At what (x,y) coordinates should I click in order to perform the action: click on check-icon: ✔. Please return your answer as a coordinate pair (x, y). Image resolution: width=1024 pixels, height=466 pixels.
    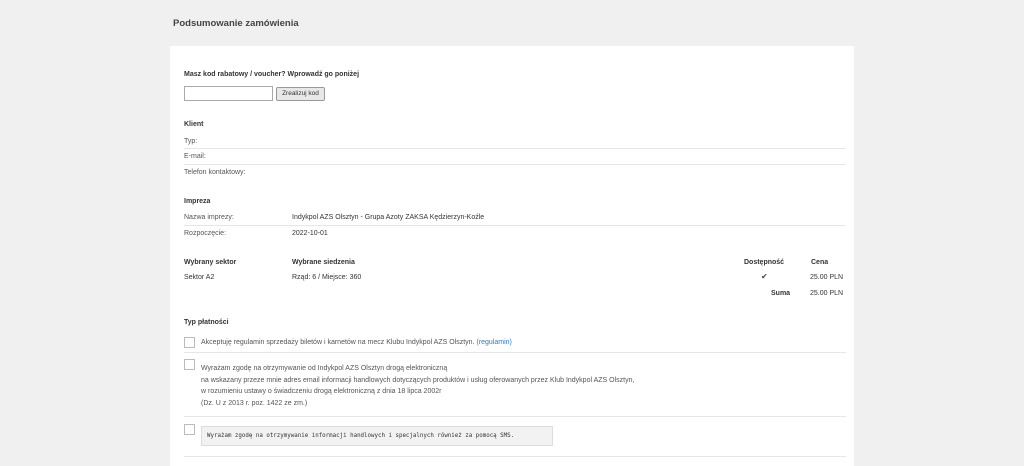
    Looking at the image, I should click on (764, 276).